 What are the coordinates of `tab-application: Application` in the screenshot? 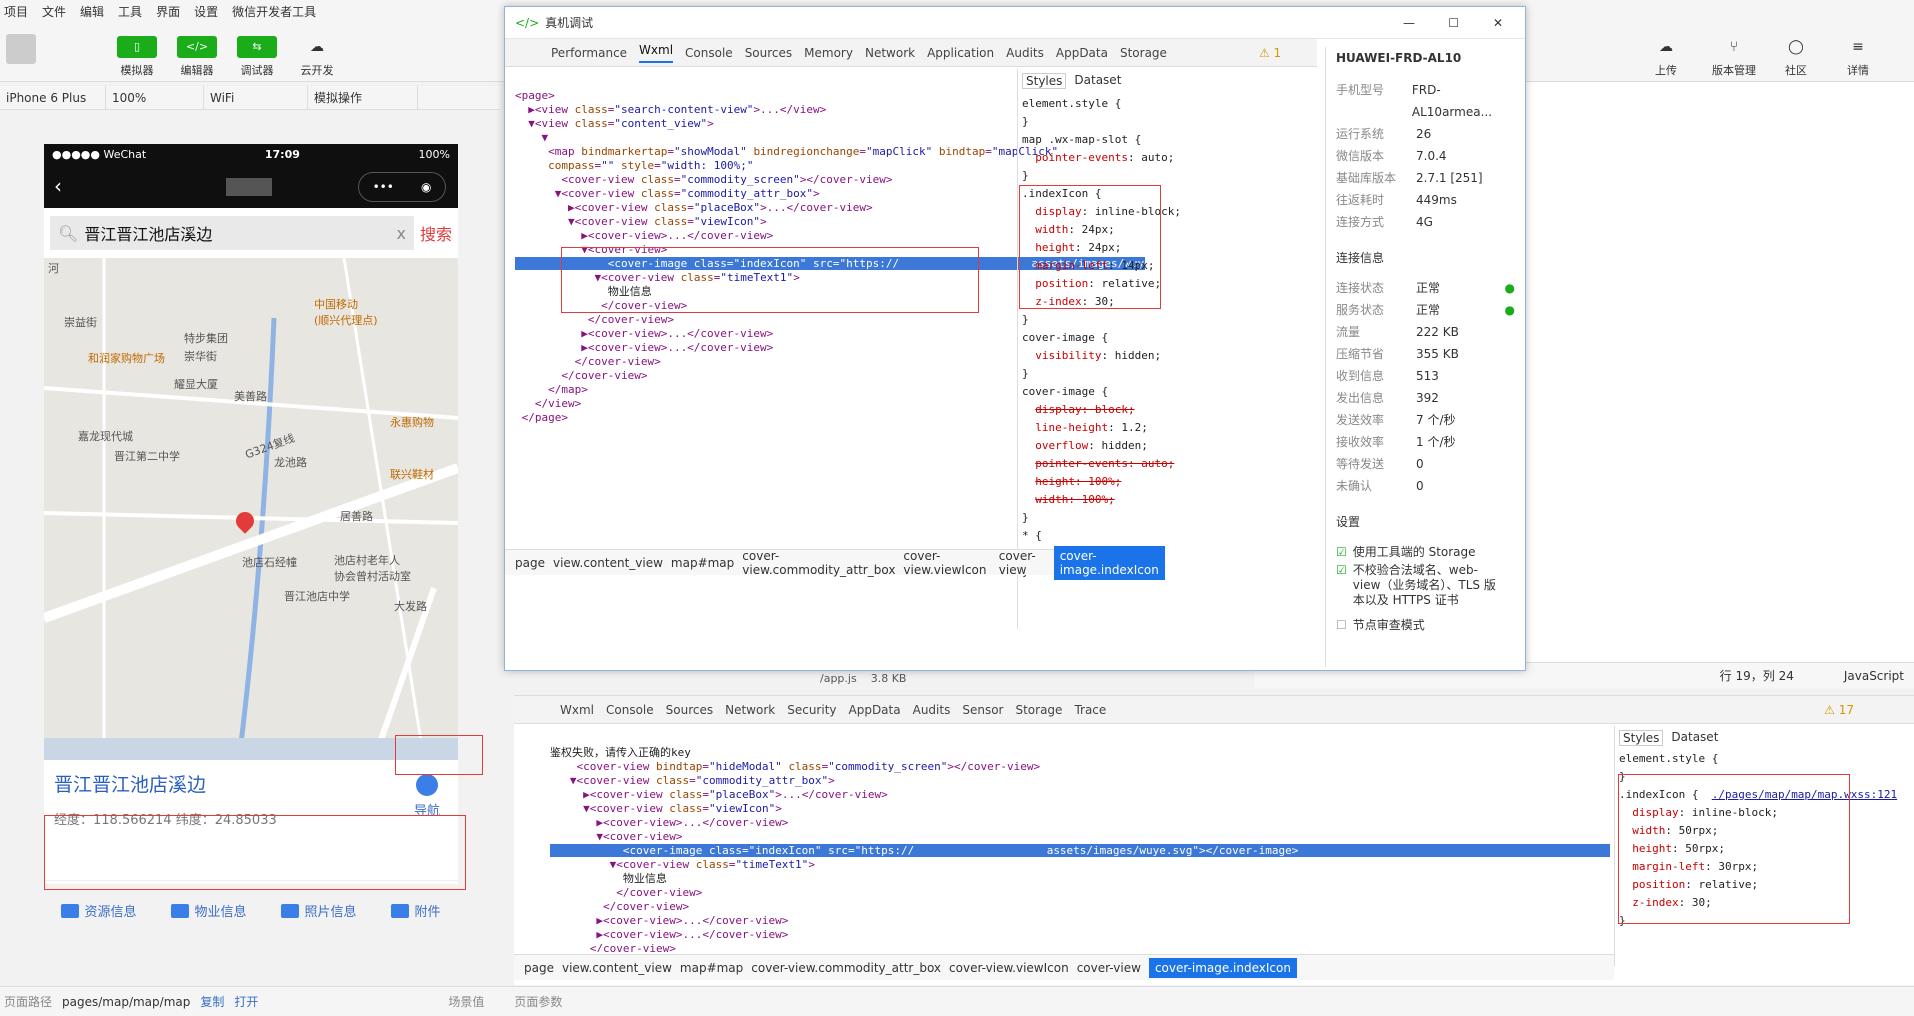 It's located at (960, 53).